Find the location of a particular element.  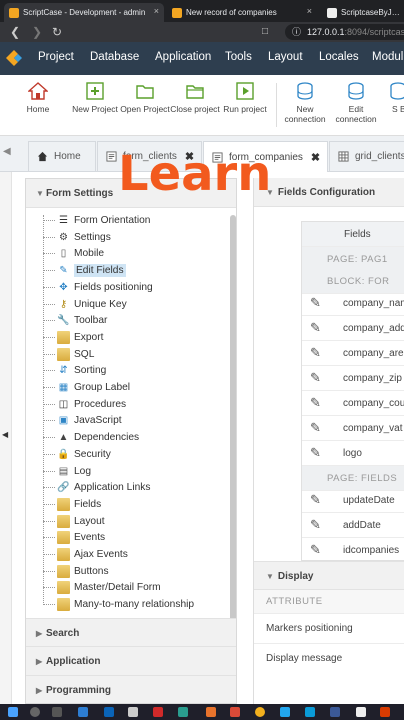

tree-item: ▣ JavaScript is located at coordinates (82, 420).